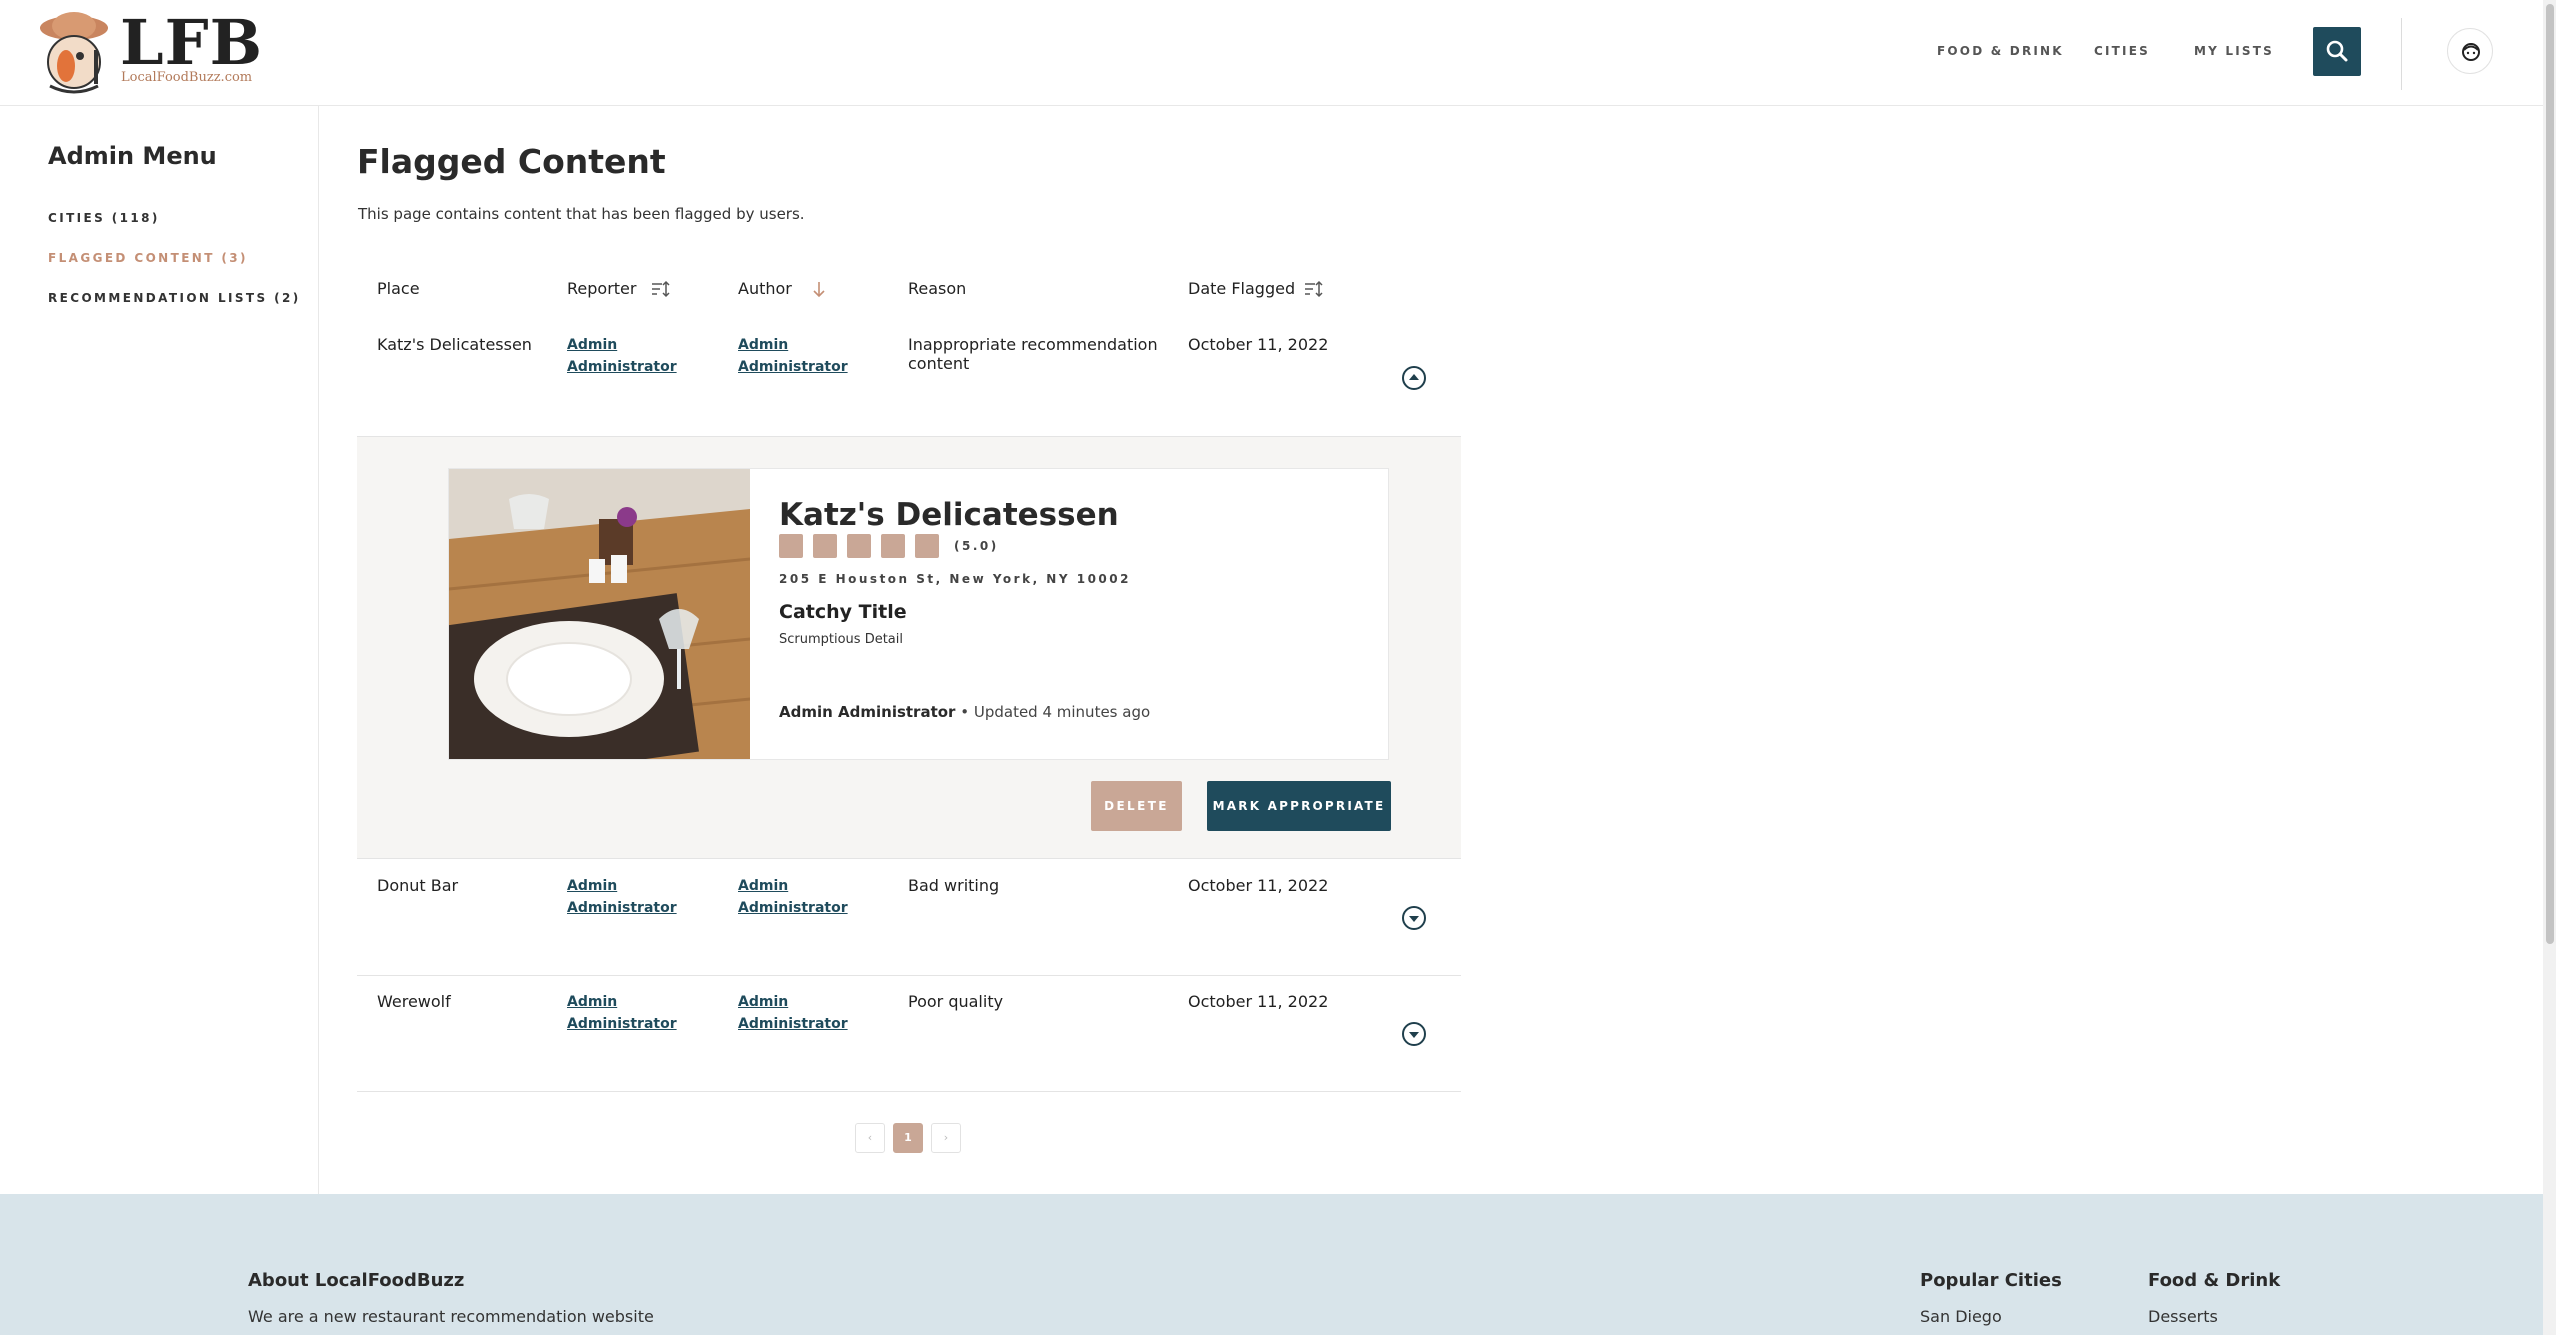 This screenshot has height=1335, width=2556. I want to click on user-avatar-icon, so click(2471, 52).